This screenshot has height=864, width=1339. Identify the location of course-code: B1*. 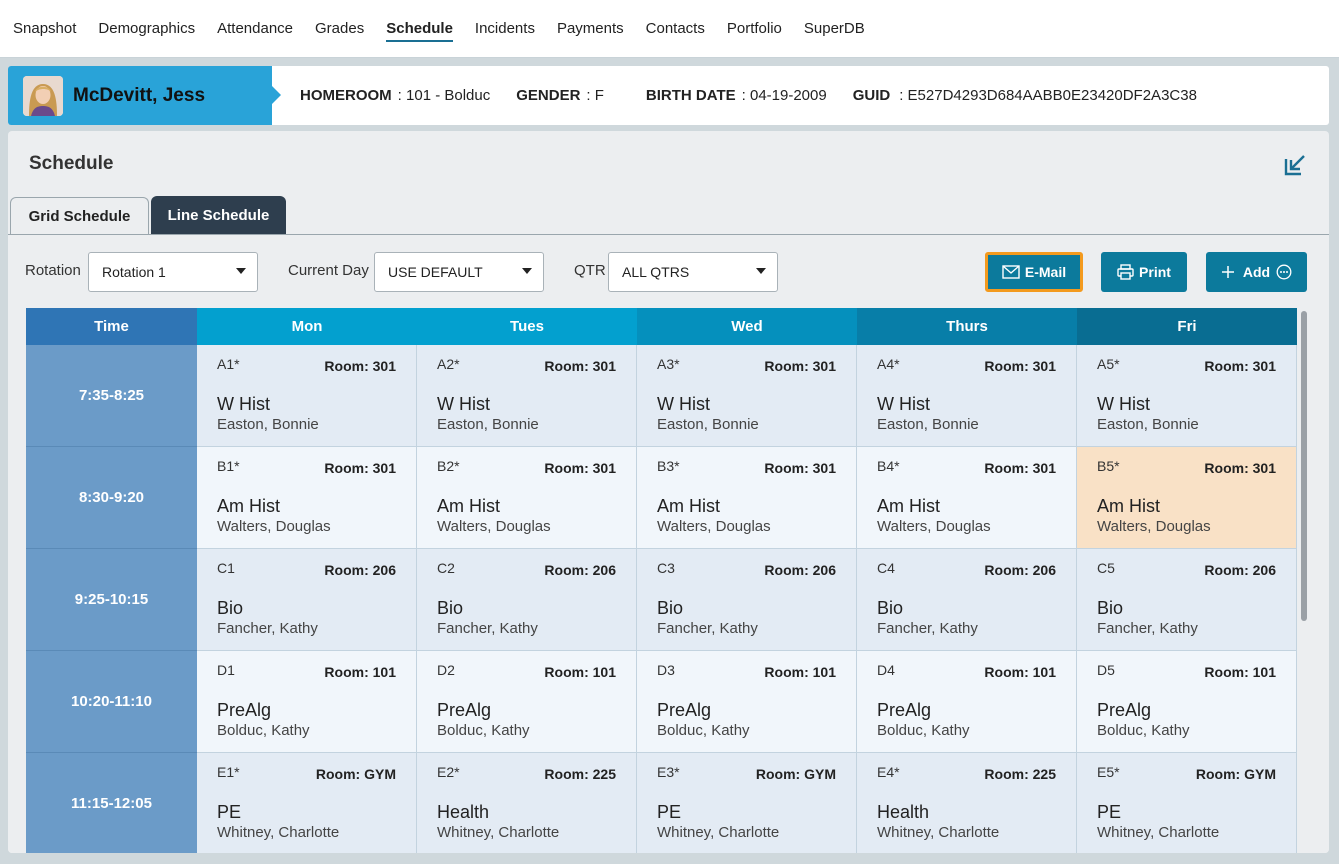
(228, 466).